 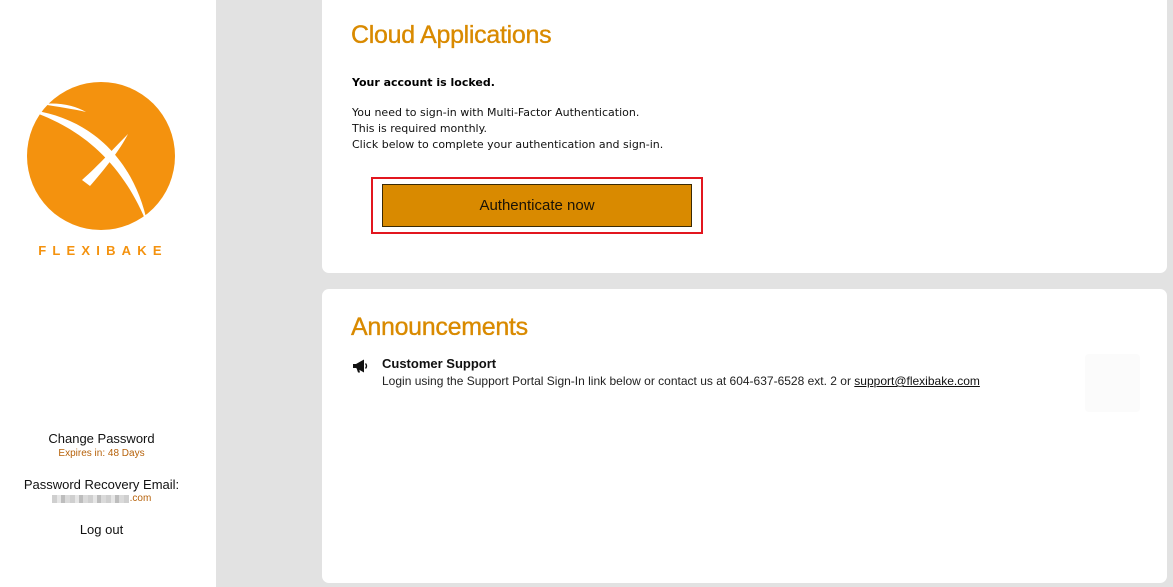 I want to click on announcements-title: Announcements, so click(x=439, y=327).